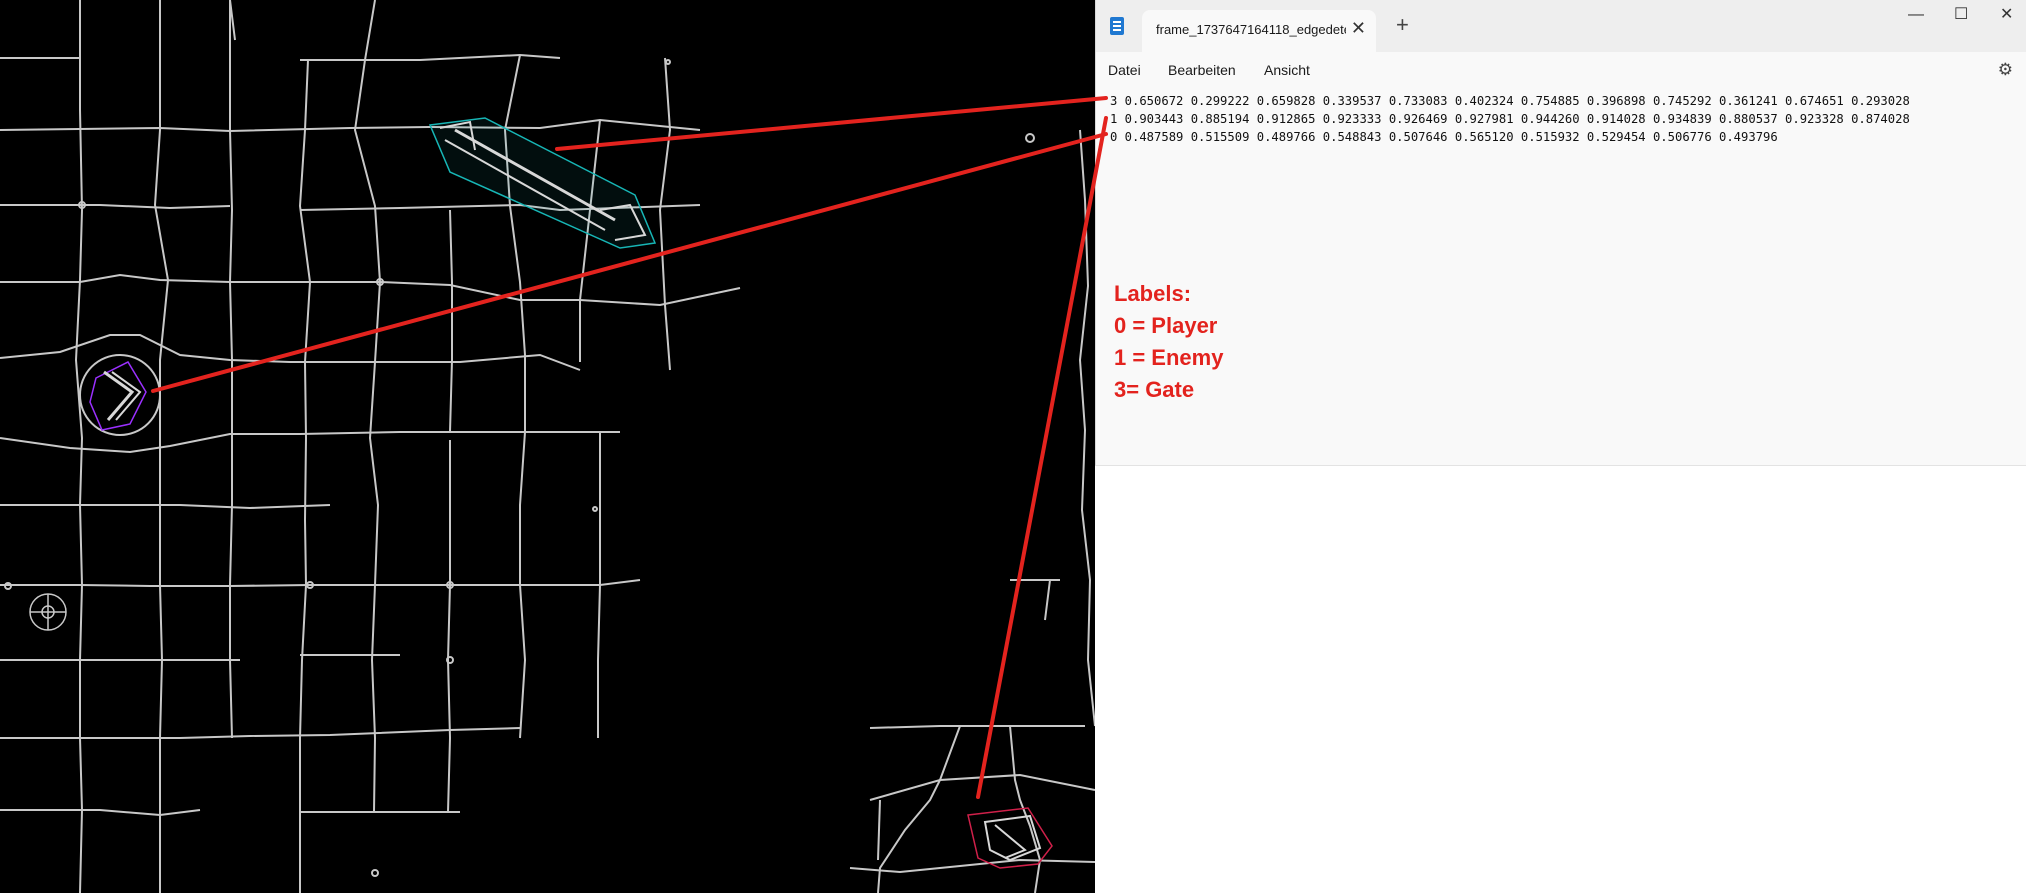  I want to click on menu-file: Datei, so click(1124, 70).